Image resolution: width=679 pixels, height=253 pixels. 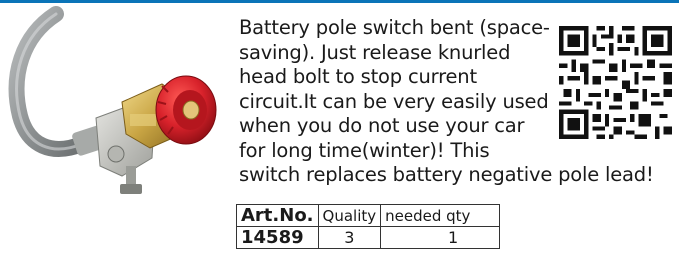 I want to click on header-quality: Quality, so click(x=349, y=215).